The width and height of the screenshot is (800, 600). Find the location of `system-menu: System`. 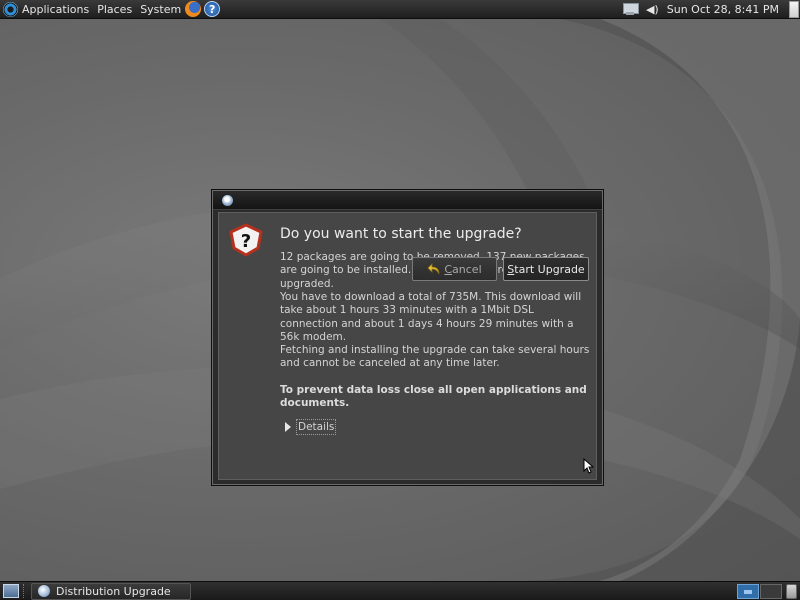

system-menu: System is located at coordinates (160, 9).